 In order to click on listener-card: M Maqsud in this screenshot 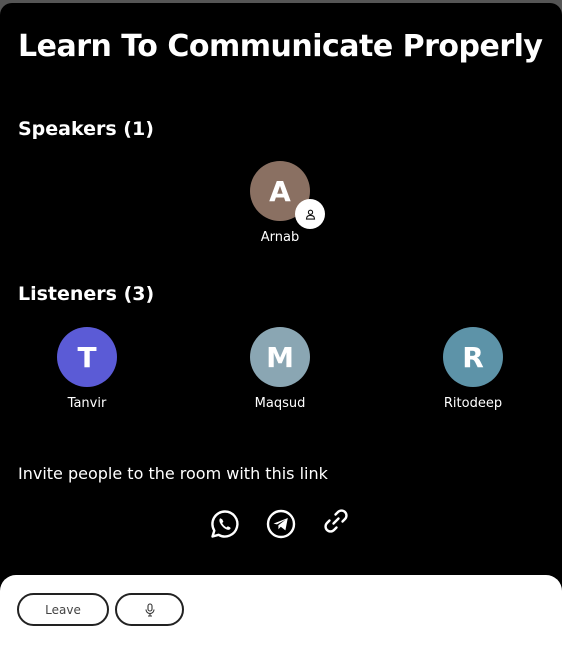, I will do `click(280, 369)`.